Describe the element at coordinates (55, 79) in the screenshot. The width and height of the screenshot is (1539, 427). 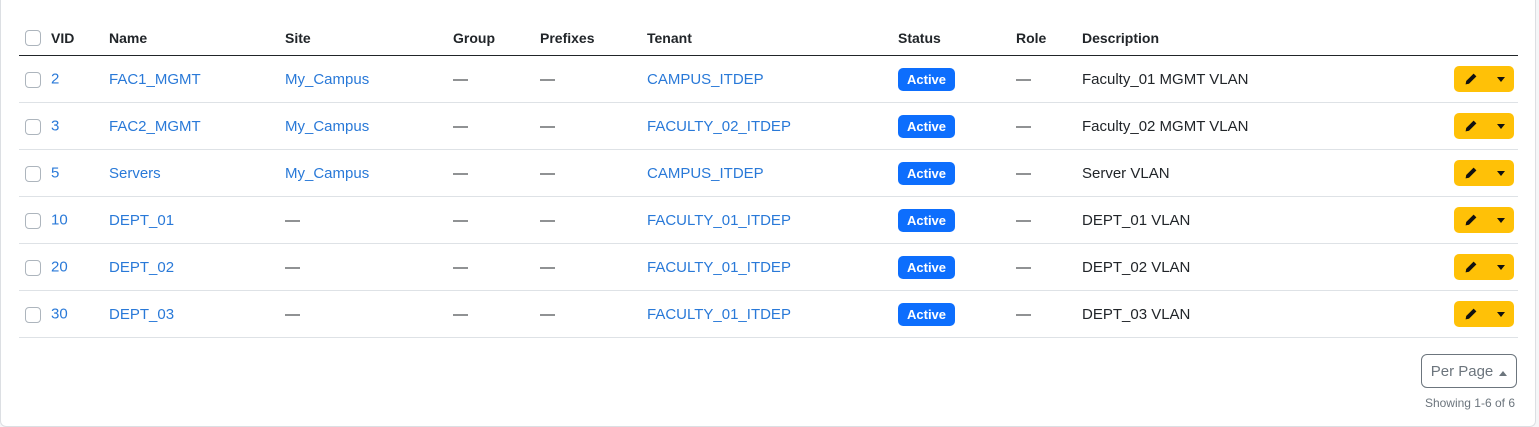
I see `vid-link: 2` at that location.